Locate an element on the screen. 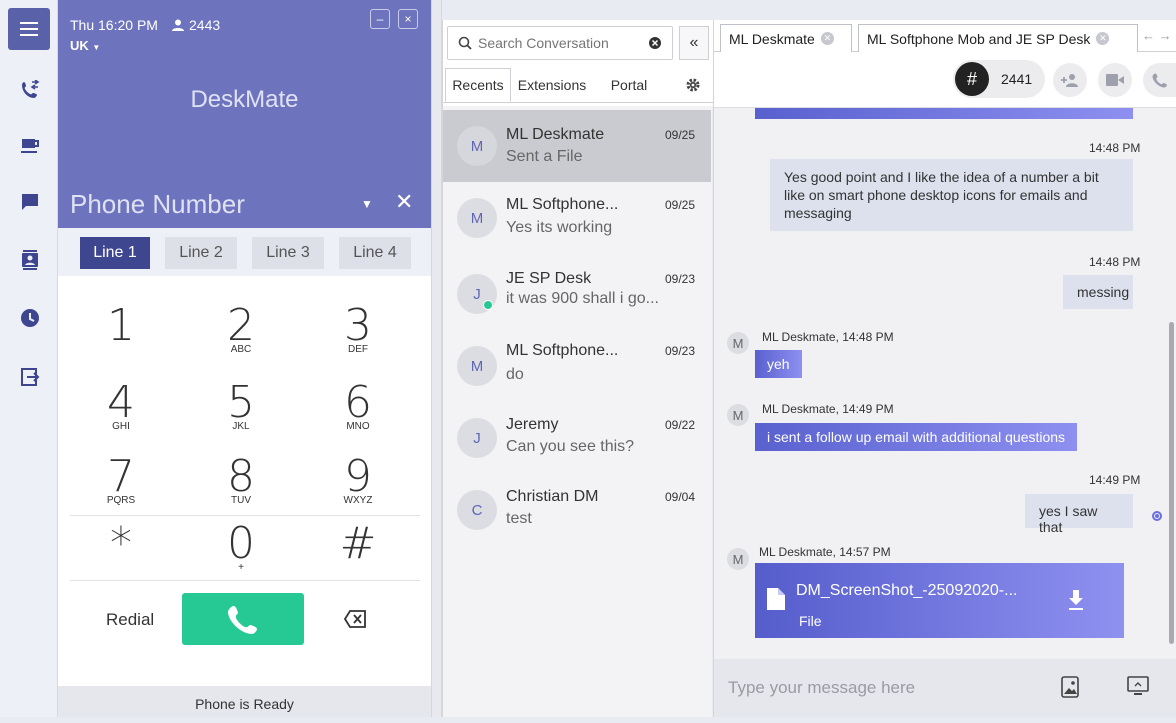  extension-number: 2443 is located at coordinates (205, 25).